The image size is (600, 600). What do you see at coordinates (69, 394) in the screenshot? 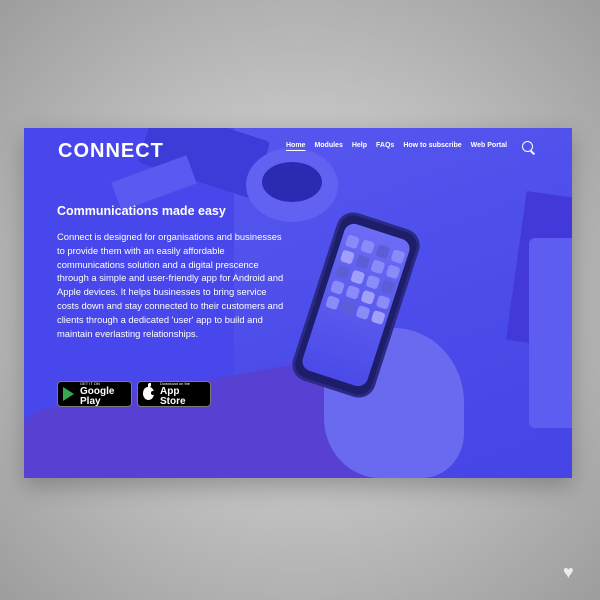
I see `google-play-icon` at bounding box center [69, 394].